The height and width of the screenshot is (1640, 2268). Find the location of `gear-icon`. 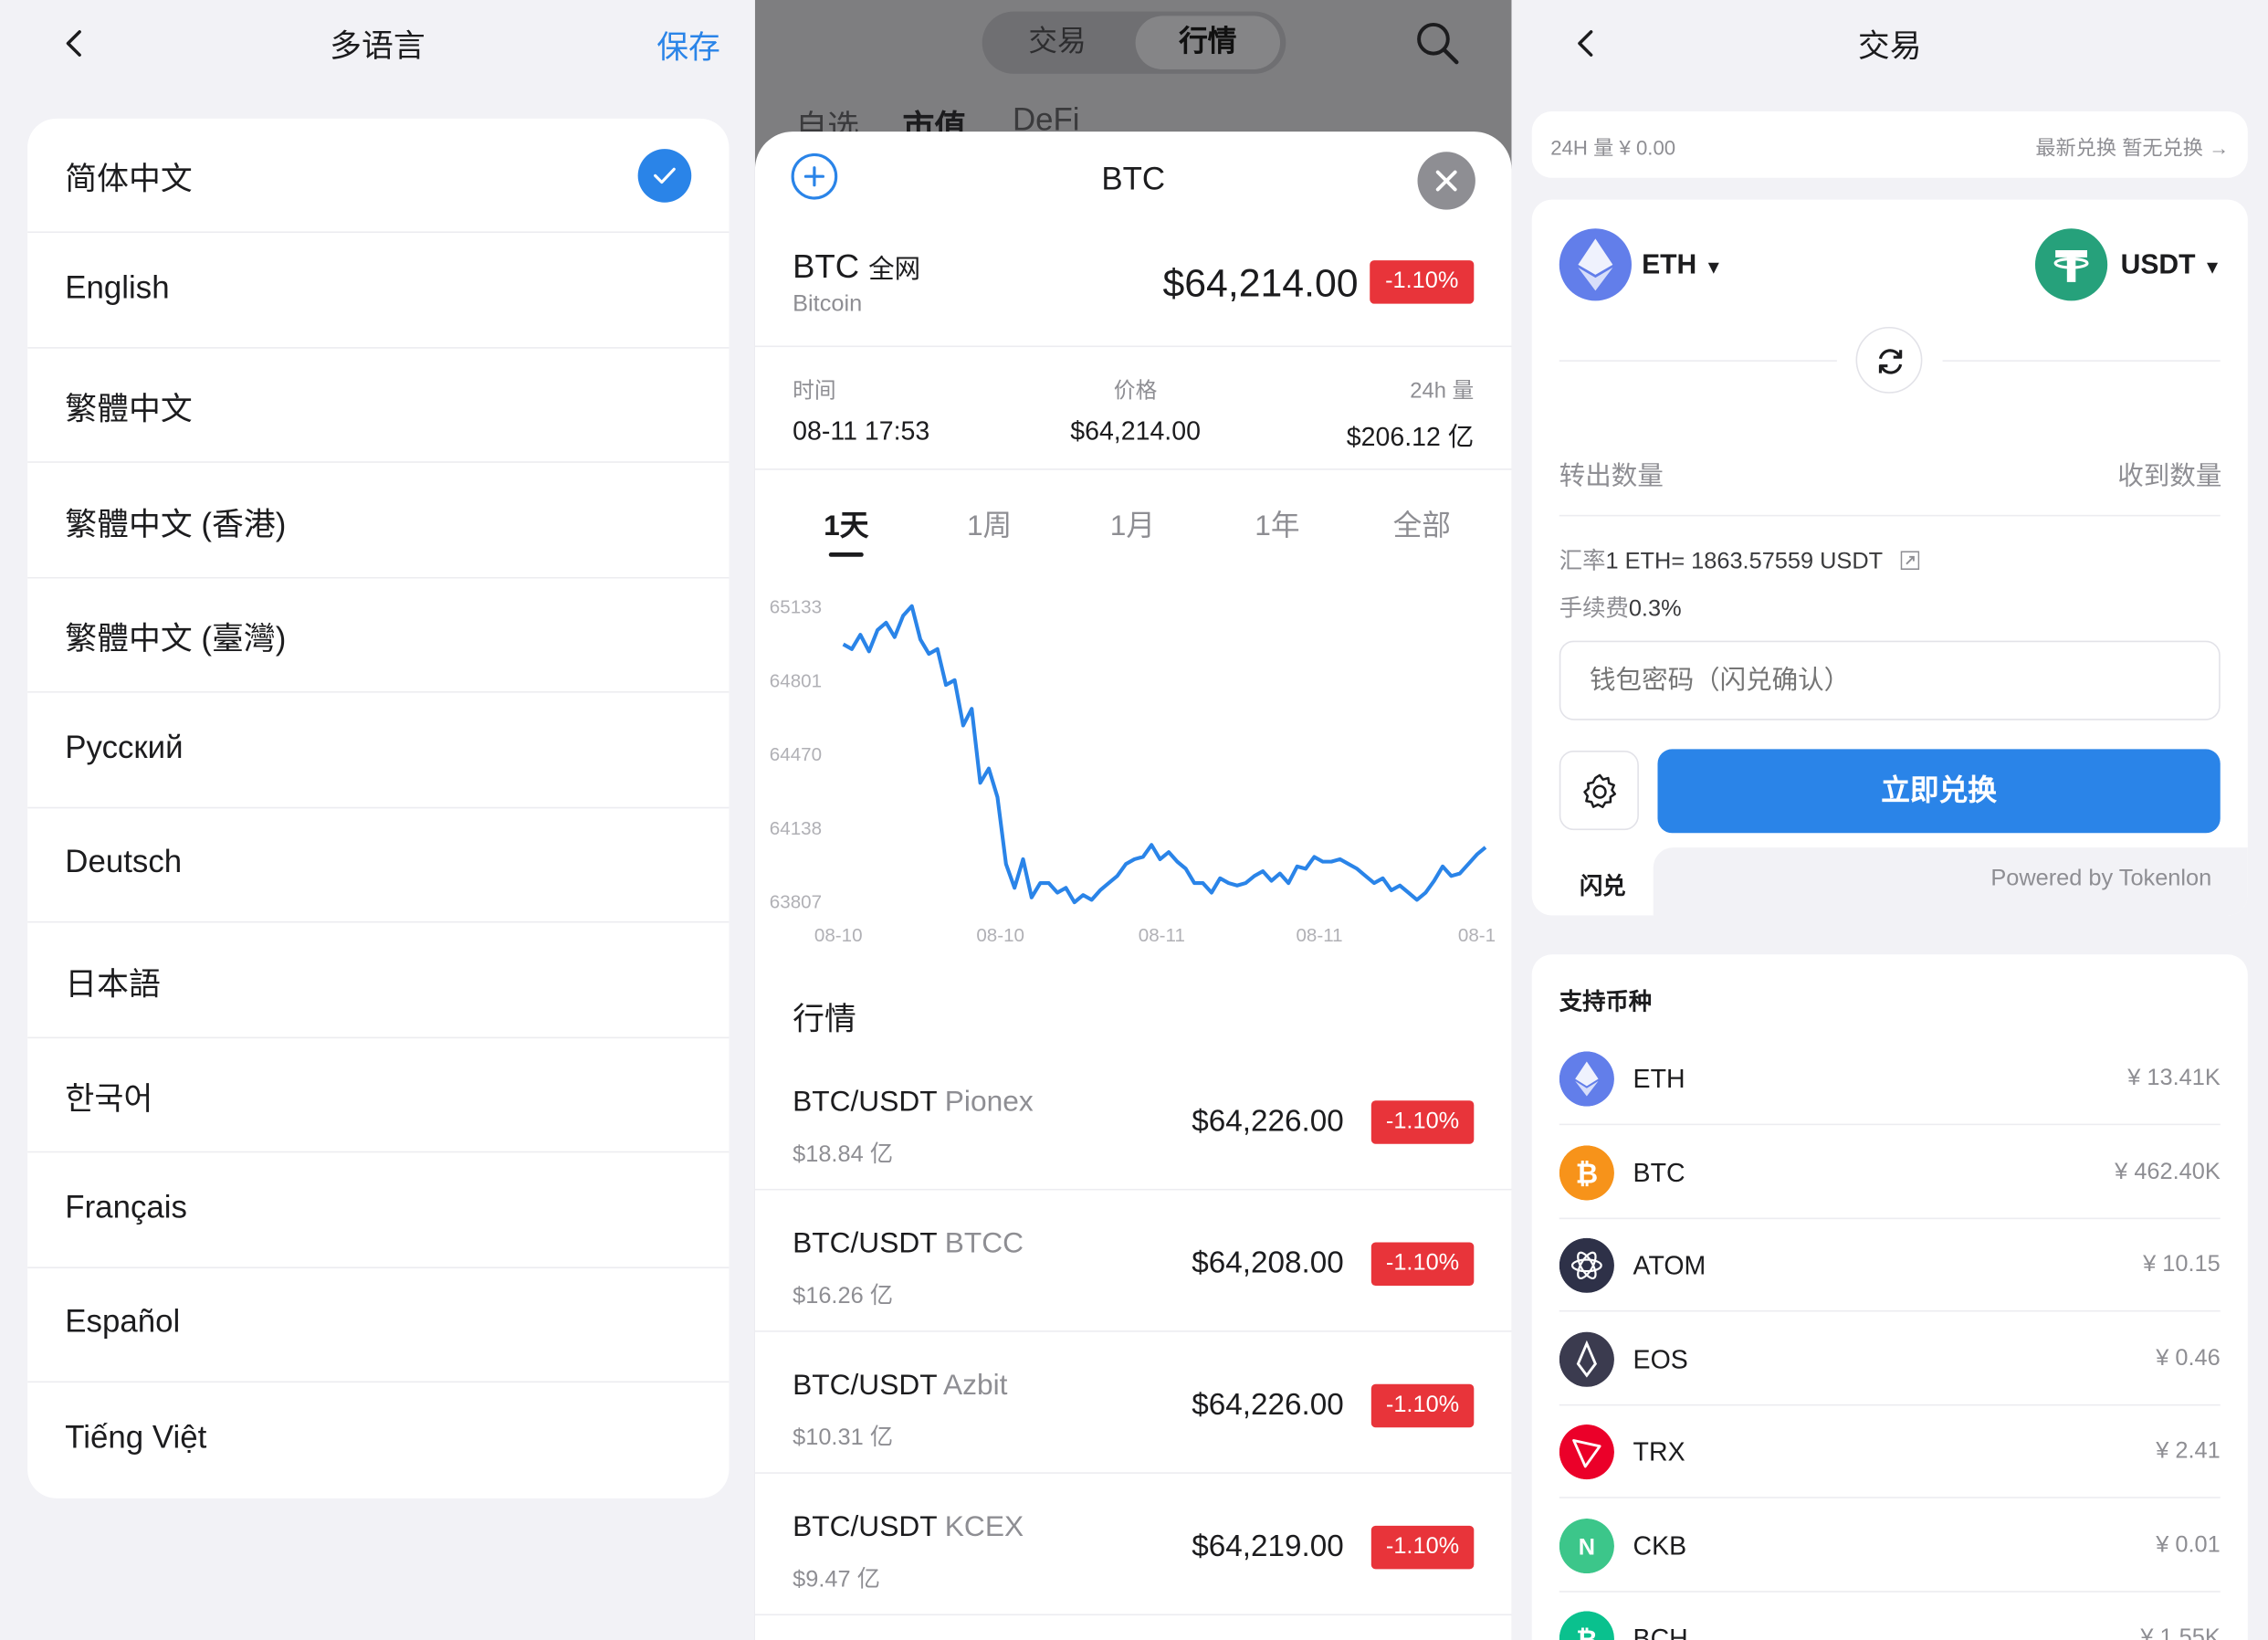

gear-icon is located at coordinates (1600, 791).